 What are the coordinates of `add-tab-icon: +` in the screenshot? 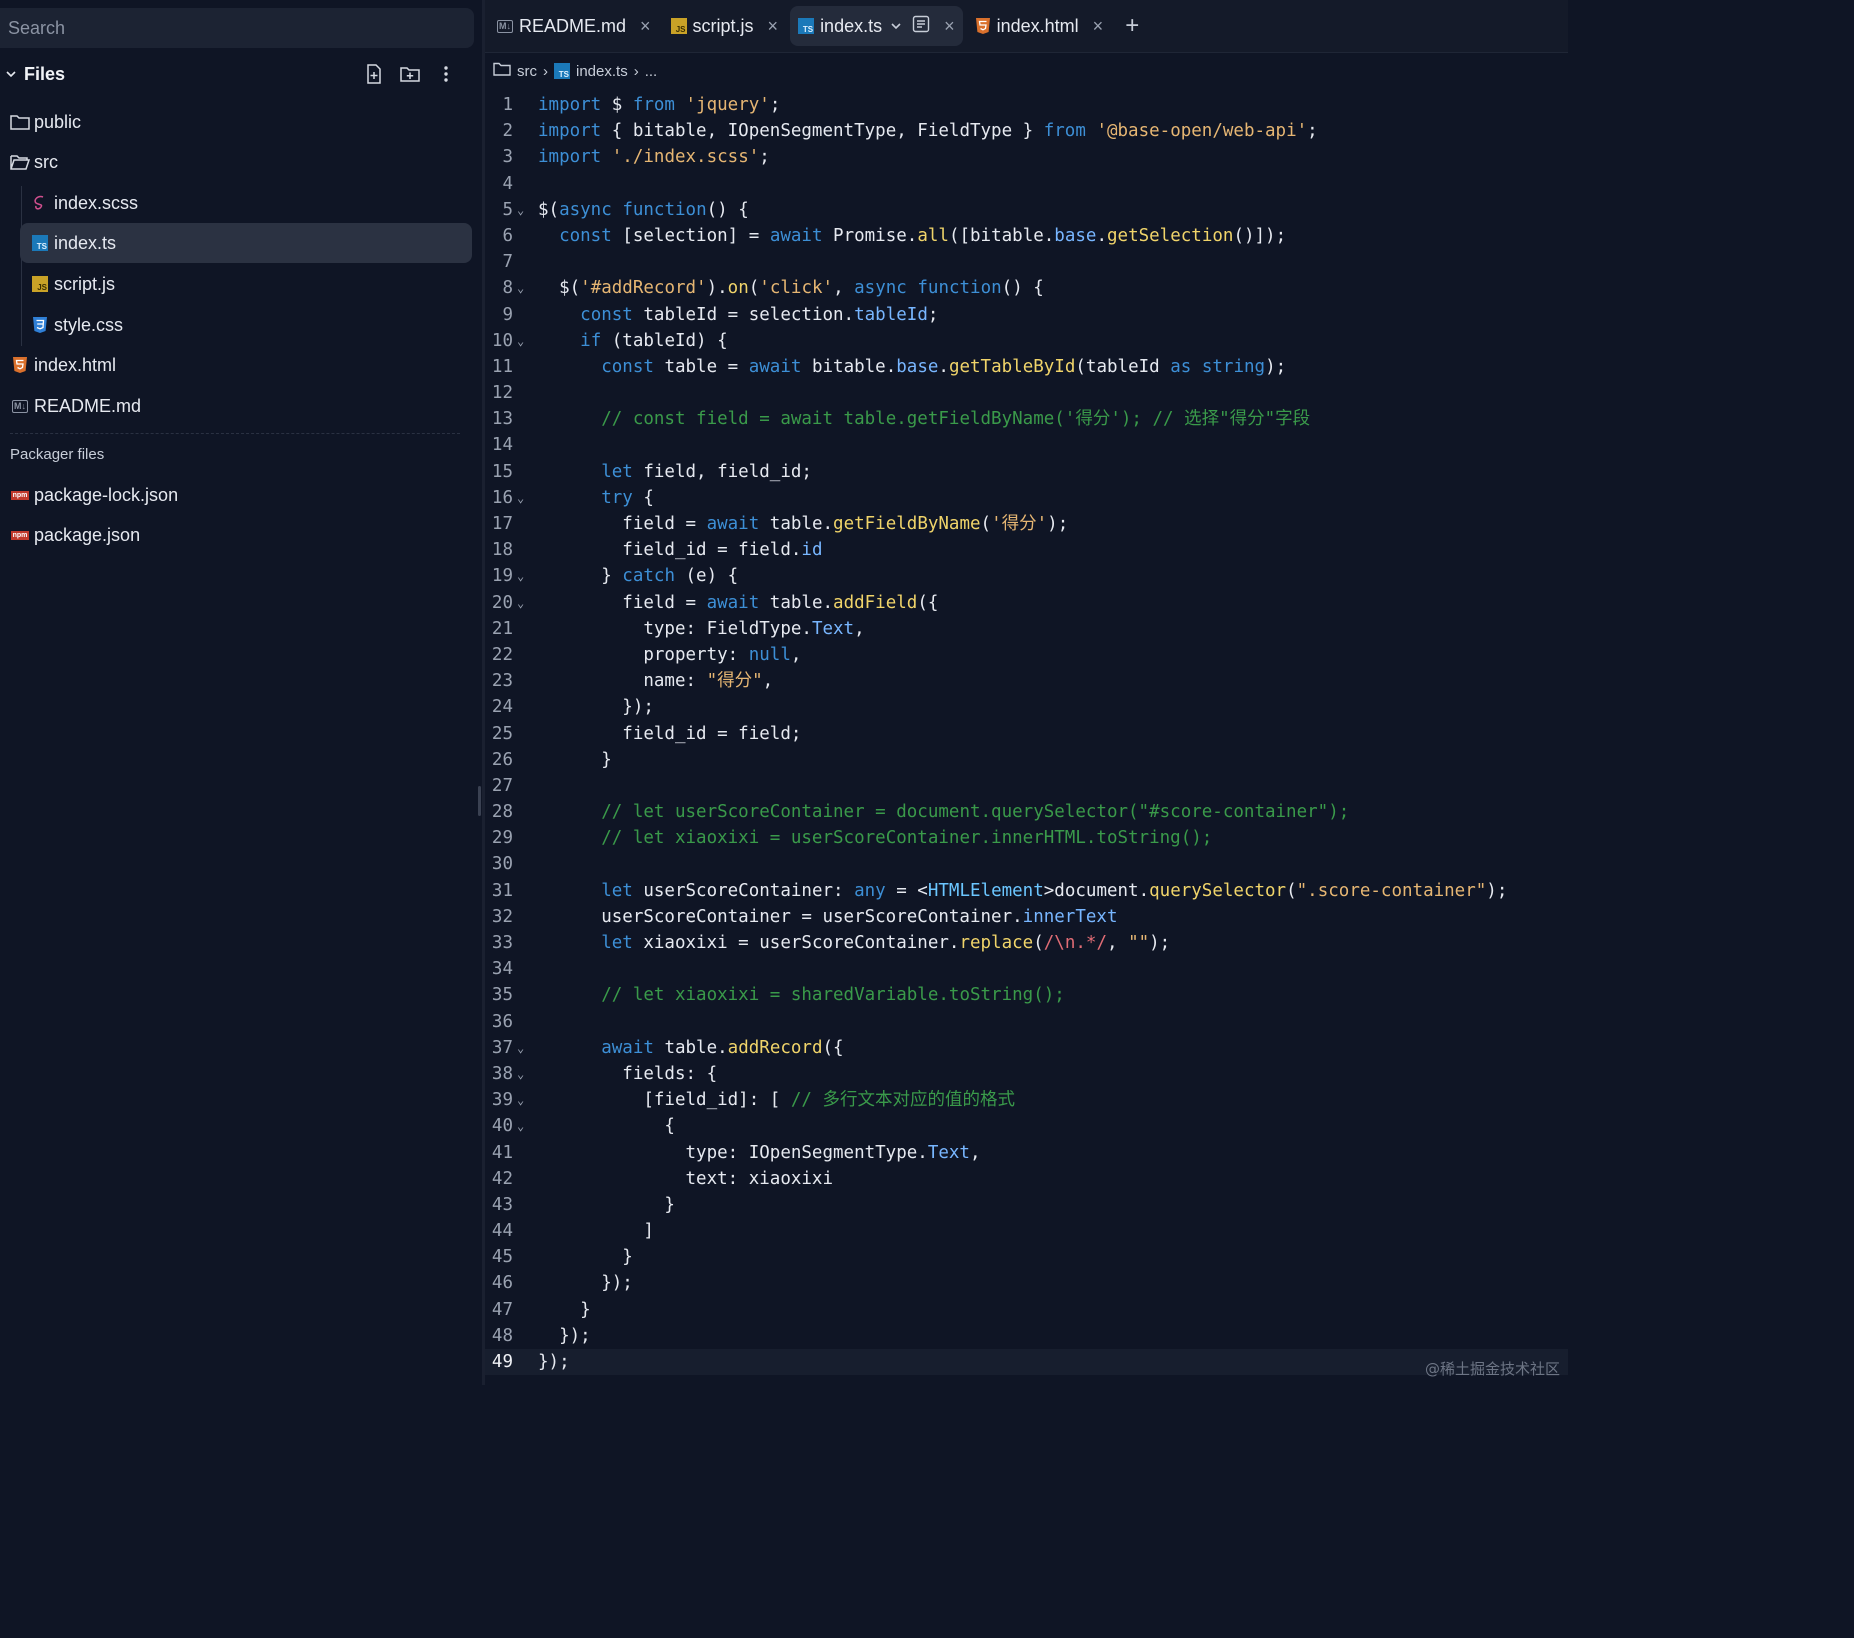 It's located at (1132, 26).